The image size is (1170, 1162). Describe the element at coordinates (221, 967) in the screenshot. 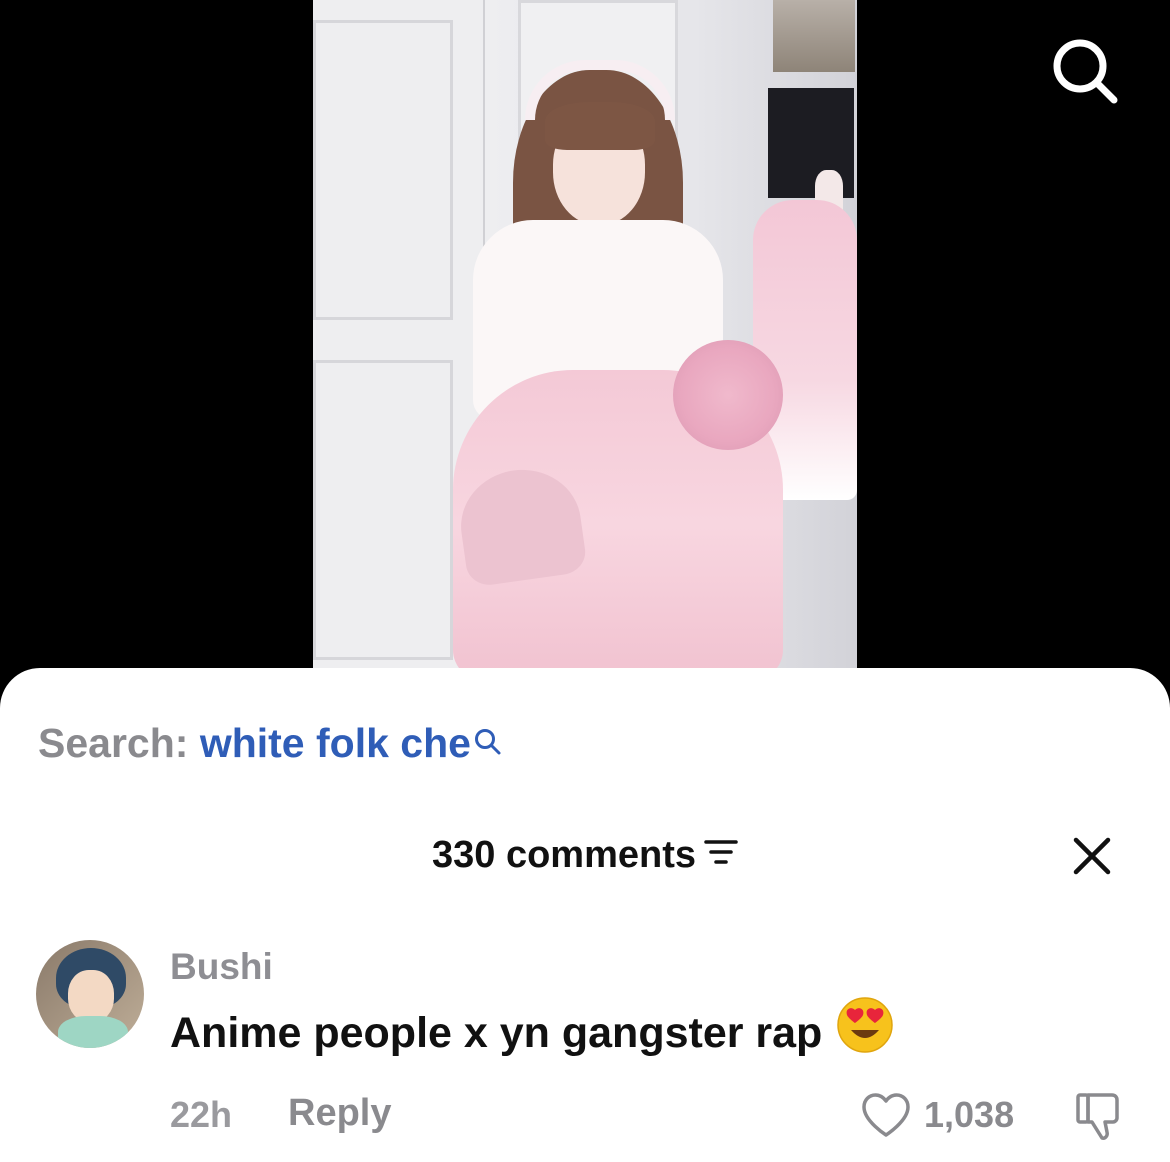

I see `comment-username: Bushi` at that location.